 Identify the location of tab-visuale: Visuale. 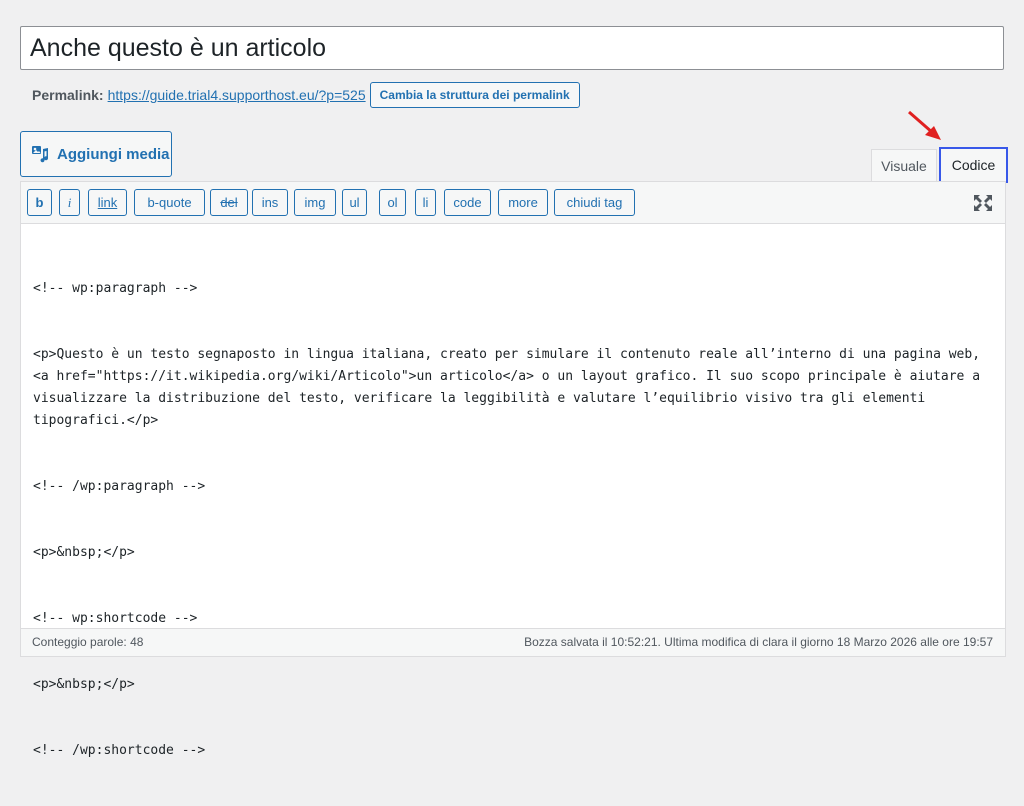
(904, 166).